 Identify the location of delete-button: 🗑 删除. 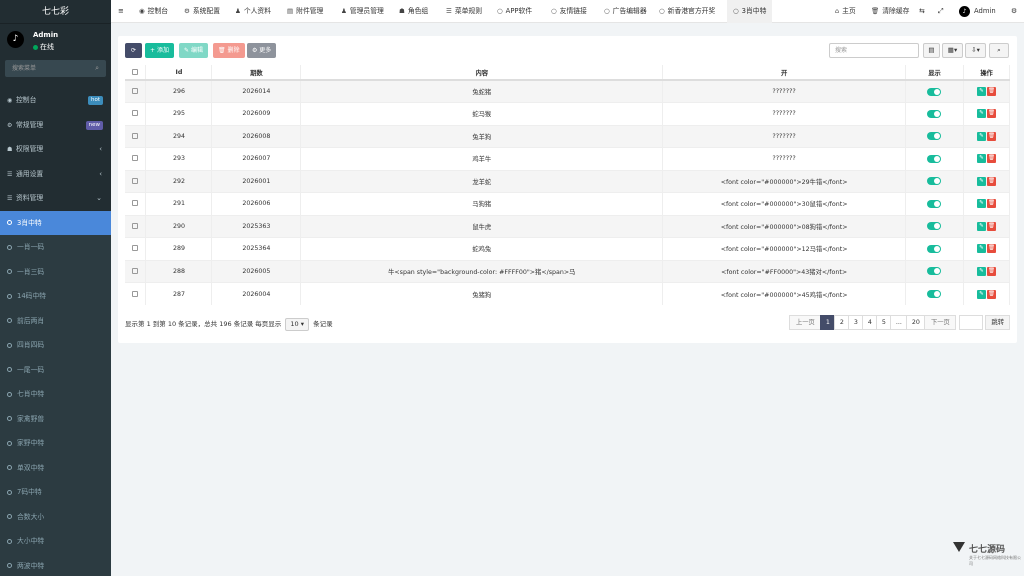
(229, 50).